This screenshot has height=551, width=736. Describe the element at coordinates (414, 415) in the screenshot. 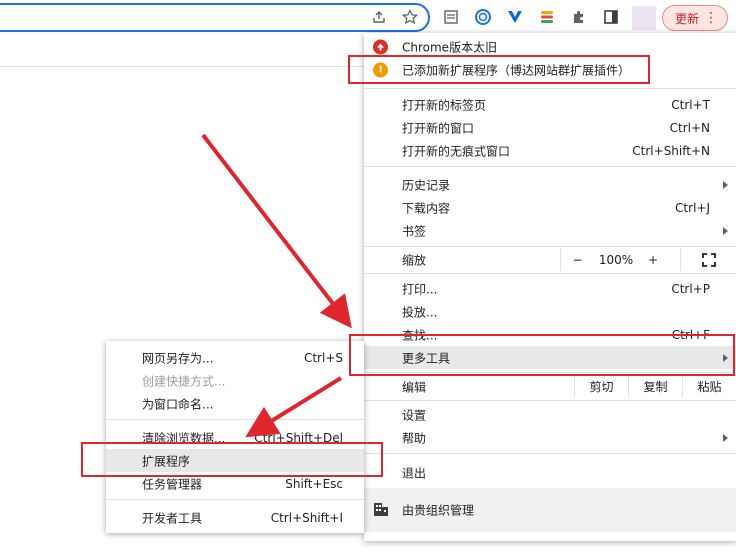

I see `menu-item-label: 设置` at that location.